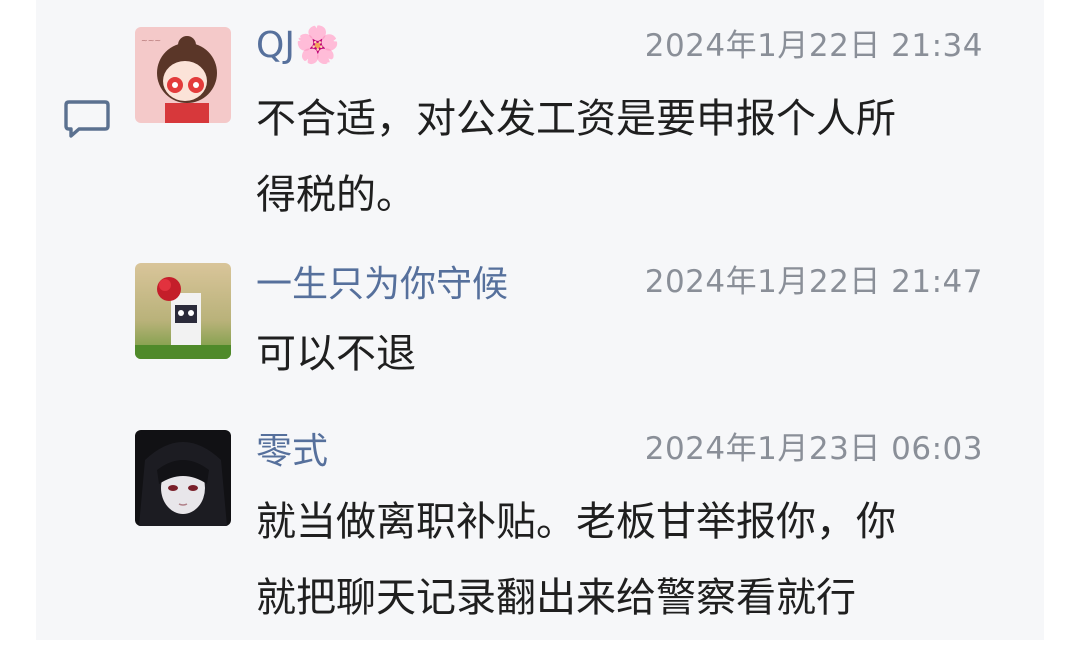 The image size is (1080, 646). Describe the element at coordinates (556, 598) in the screenshot. I see `comment-text-line: 就把聊天记录翻出来给警察看就行` at that location.